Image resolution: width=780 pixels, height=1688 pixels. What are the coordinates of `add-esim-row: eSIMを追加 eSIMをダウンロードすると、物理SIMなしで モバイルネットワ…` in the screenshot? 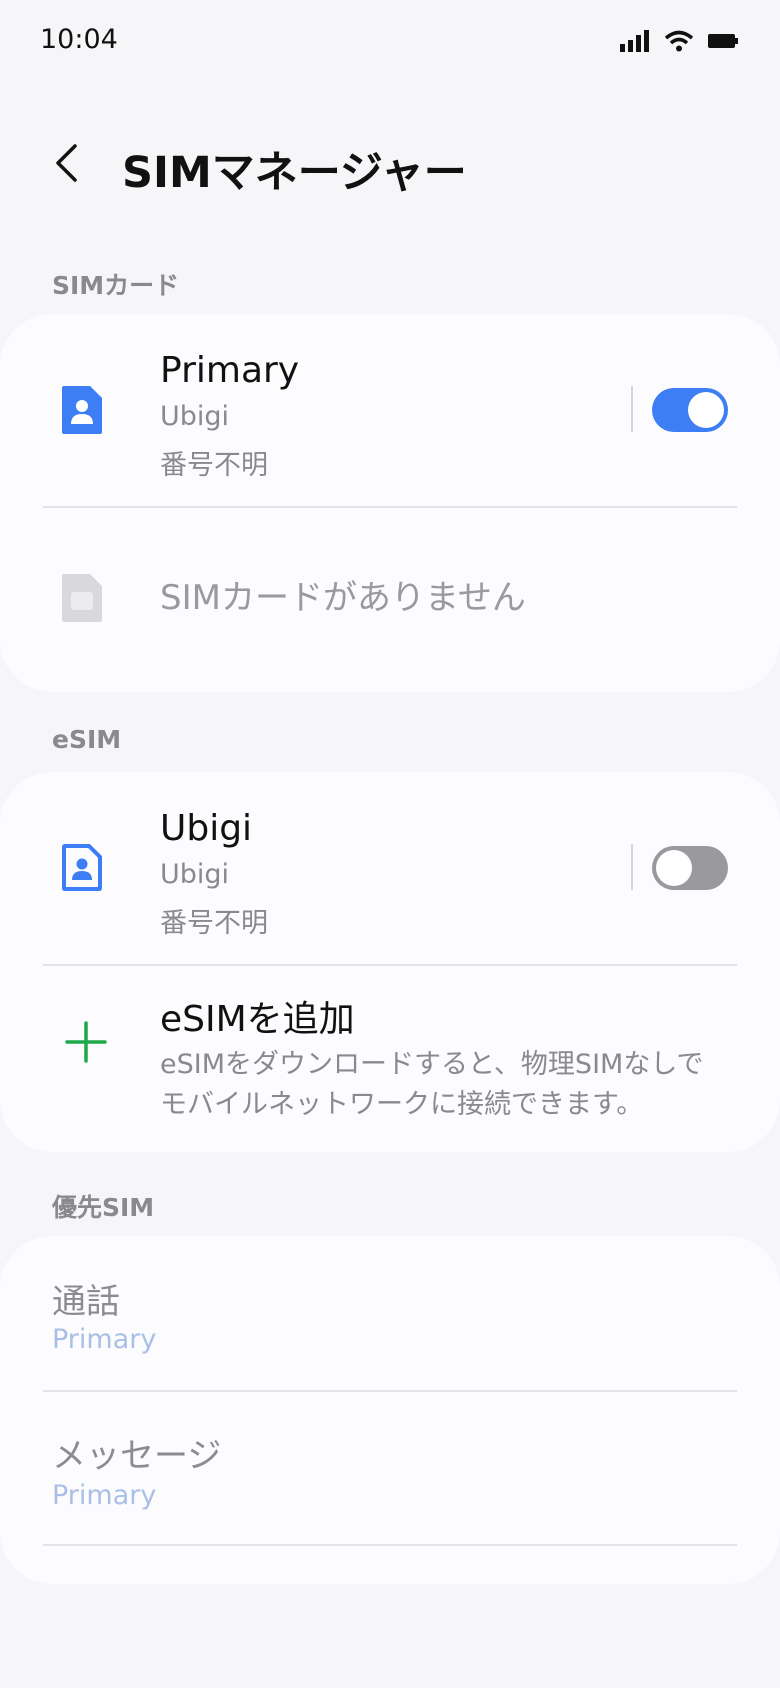 It's located at (390, 1059).